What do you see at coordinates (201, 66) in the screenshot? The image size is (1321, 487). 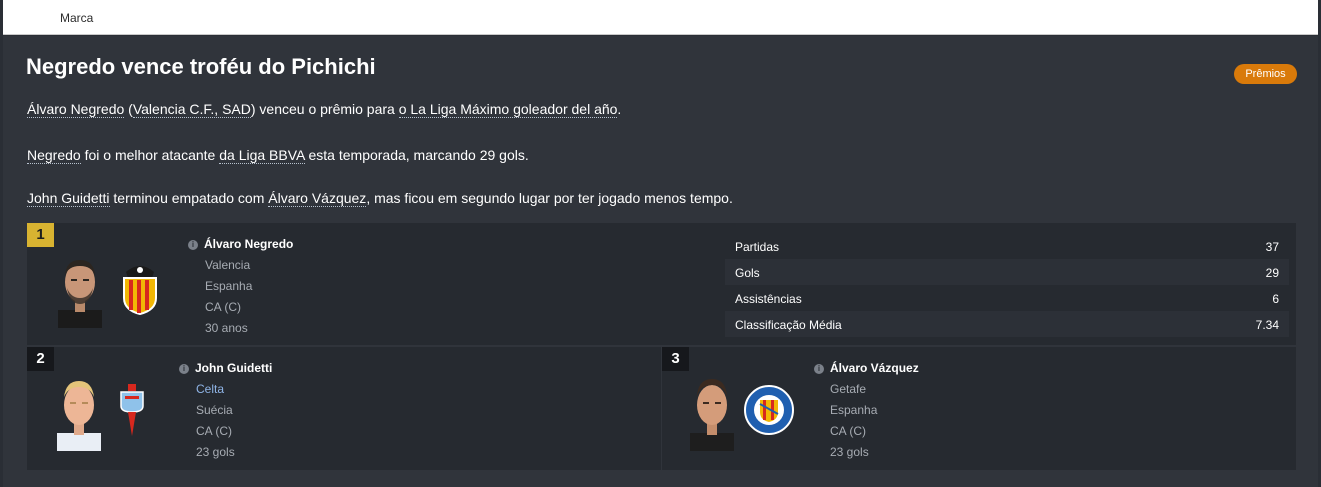 I see `page-title: Negredo vence troféu do Pichichi` at bounding box center [201, 66].